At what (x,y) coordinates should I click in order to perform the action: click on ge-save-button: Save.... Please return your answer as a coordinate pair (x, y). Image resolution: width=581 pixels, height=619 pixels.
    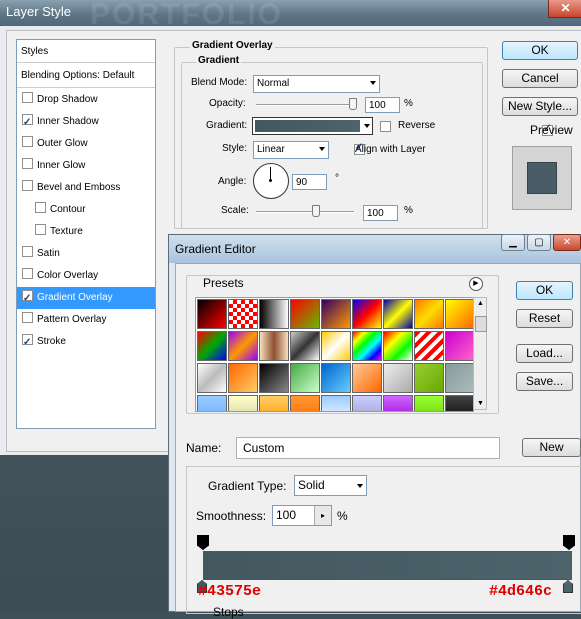
    Looking at the image, I should click on (544, 381).